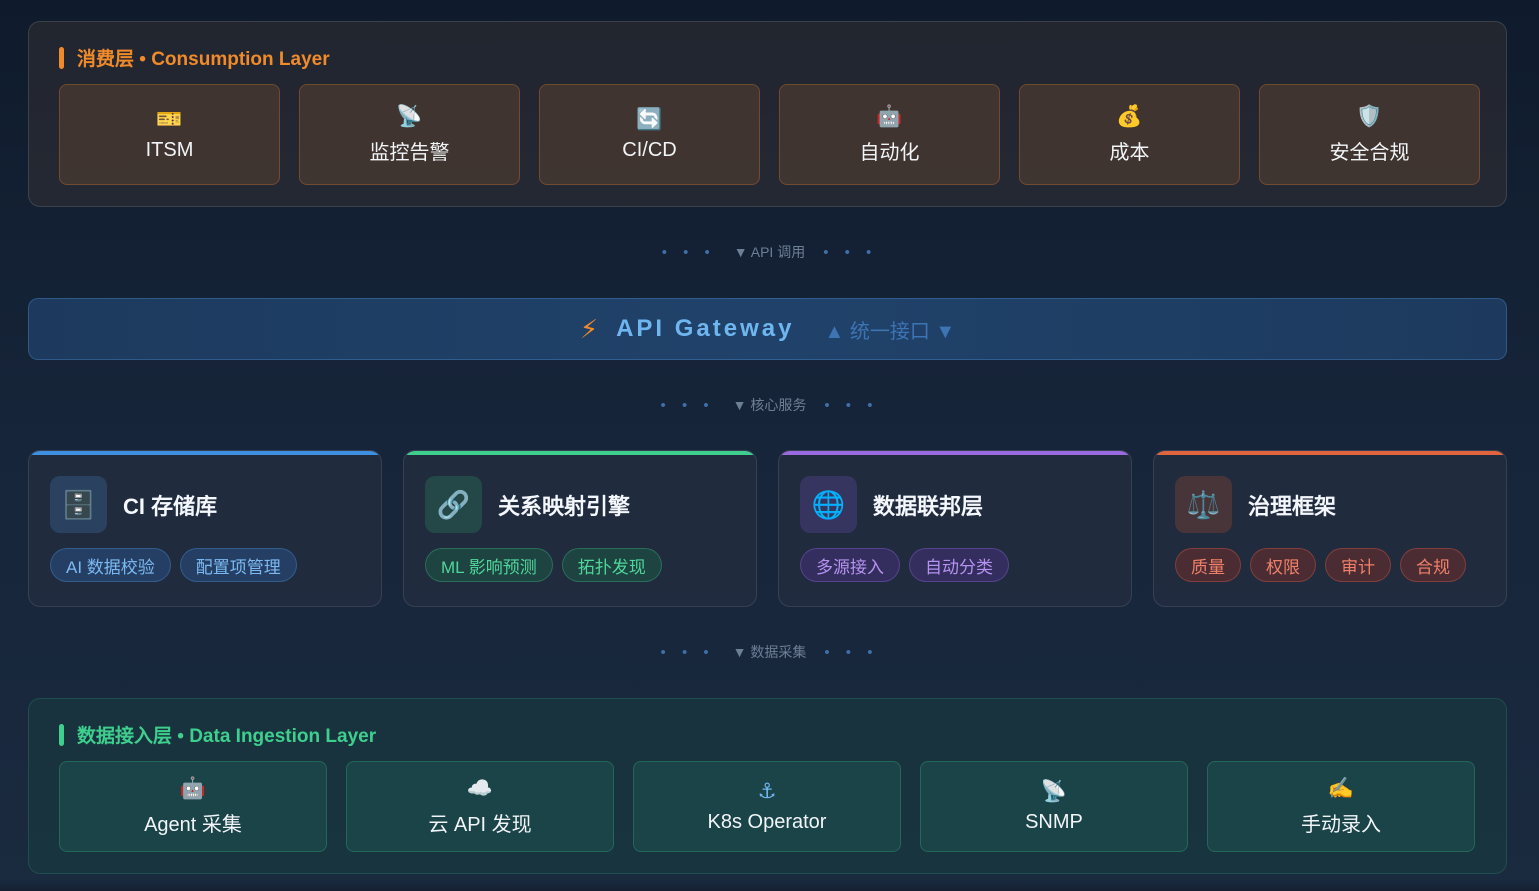 The image size is (1539, 891). Describe the element at coordinates (409, 153) in the screenshot. I see `tile-label: 监控告警` at that location.